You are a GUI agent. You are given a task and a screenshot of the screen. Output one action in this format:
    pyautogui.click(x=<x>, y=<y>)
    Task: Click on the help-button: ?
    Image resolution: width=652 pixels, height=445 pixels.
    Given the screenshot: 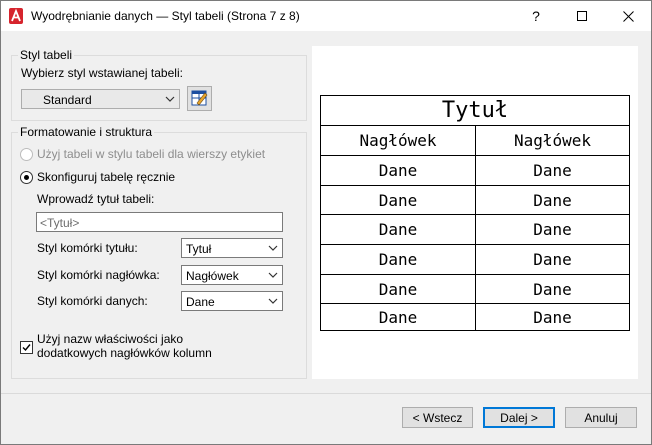 What is the action you would take?
    pyautogui.click(x=536, y=16)
    